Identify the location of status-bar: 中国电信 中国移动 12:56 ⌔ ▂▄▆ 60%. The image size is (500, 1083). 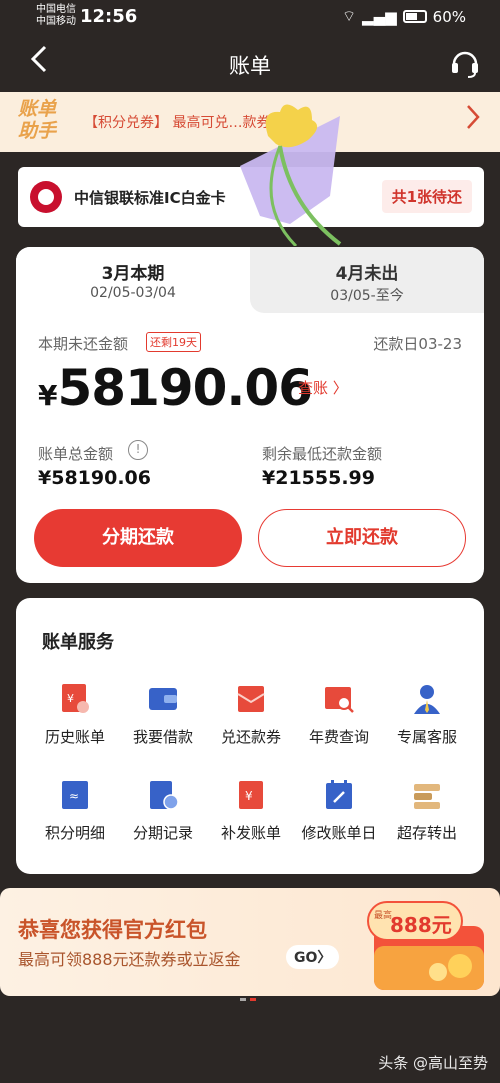
(250, 17).